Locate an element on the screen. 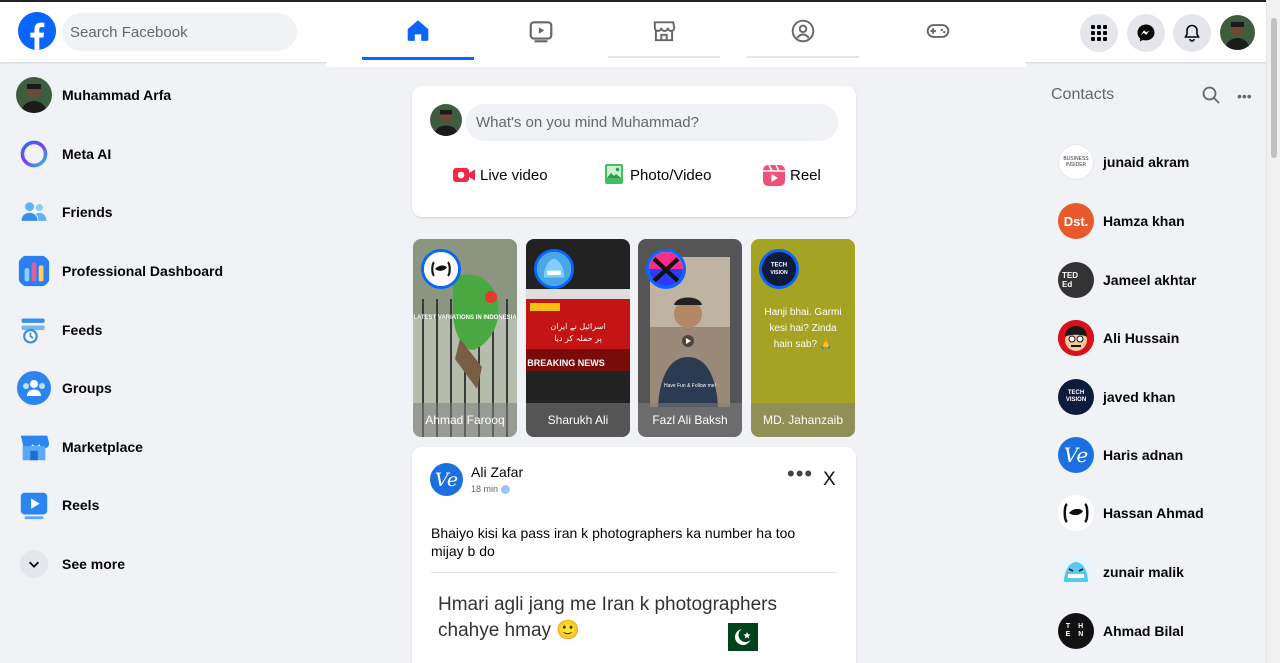 The image size is (1280, 663). contact-item: BUSINESS INSIDER junaid akram is located at coordinates (1123, 162).